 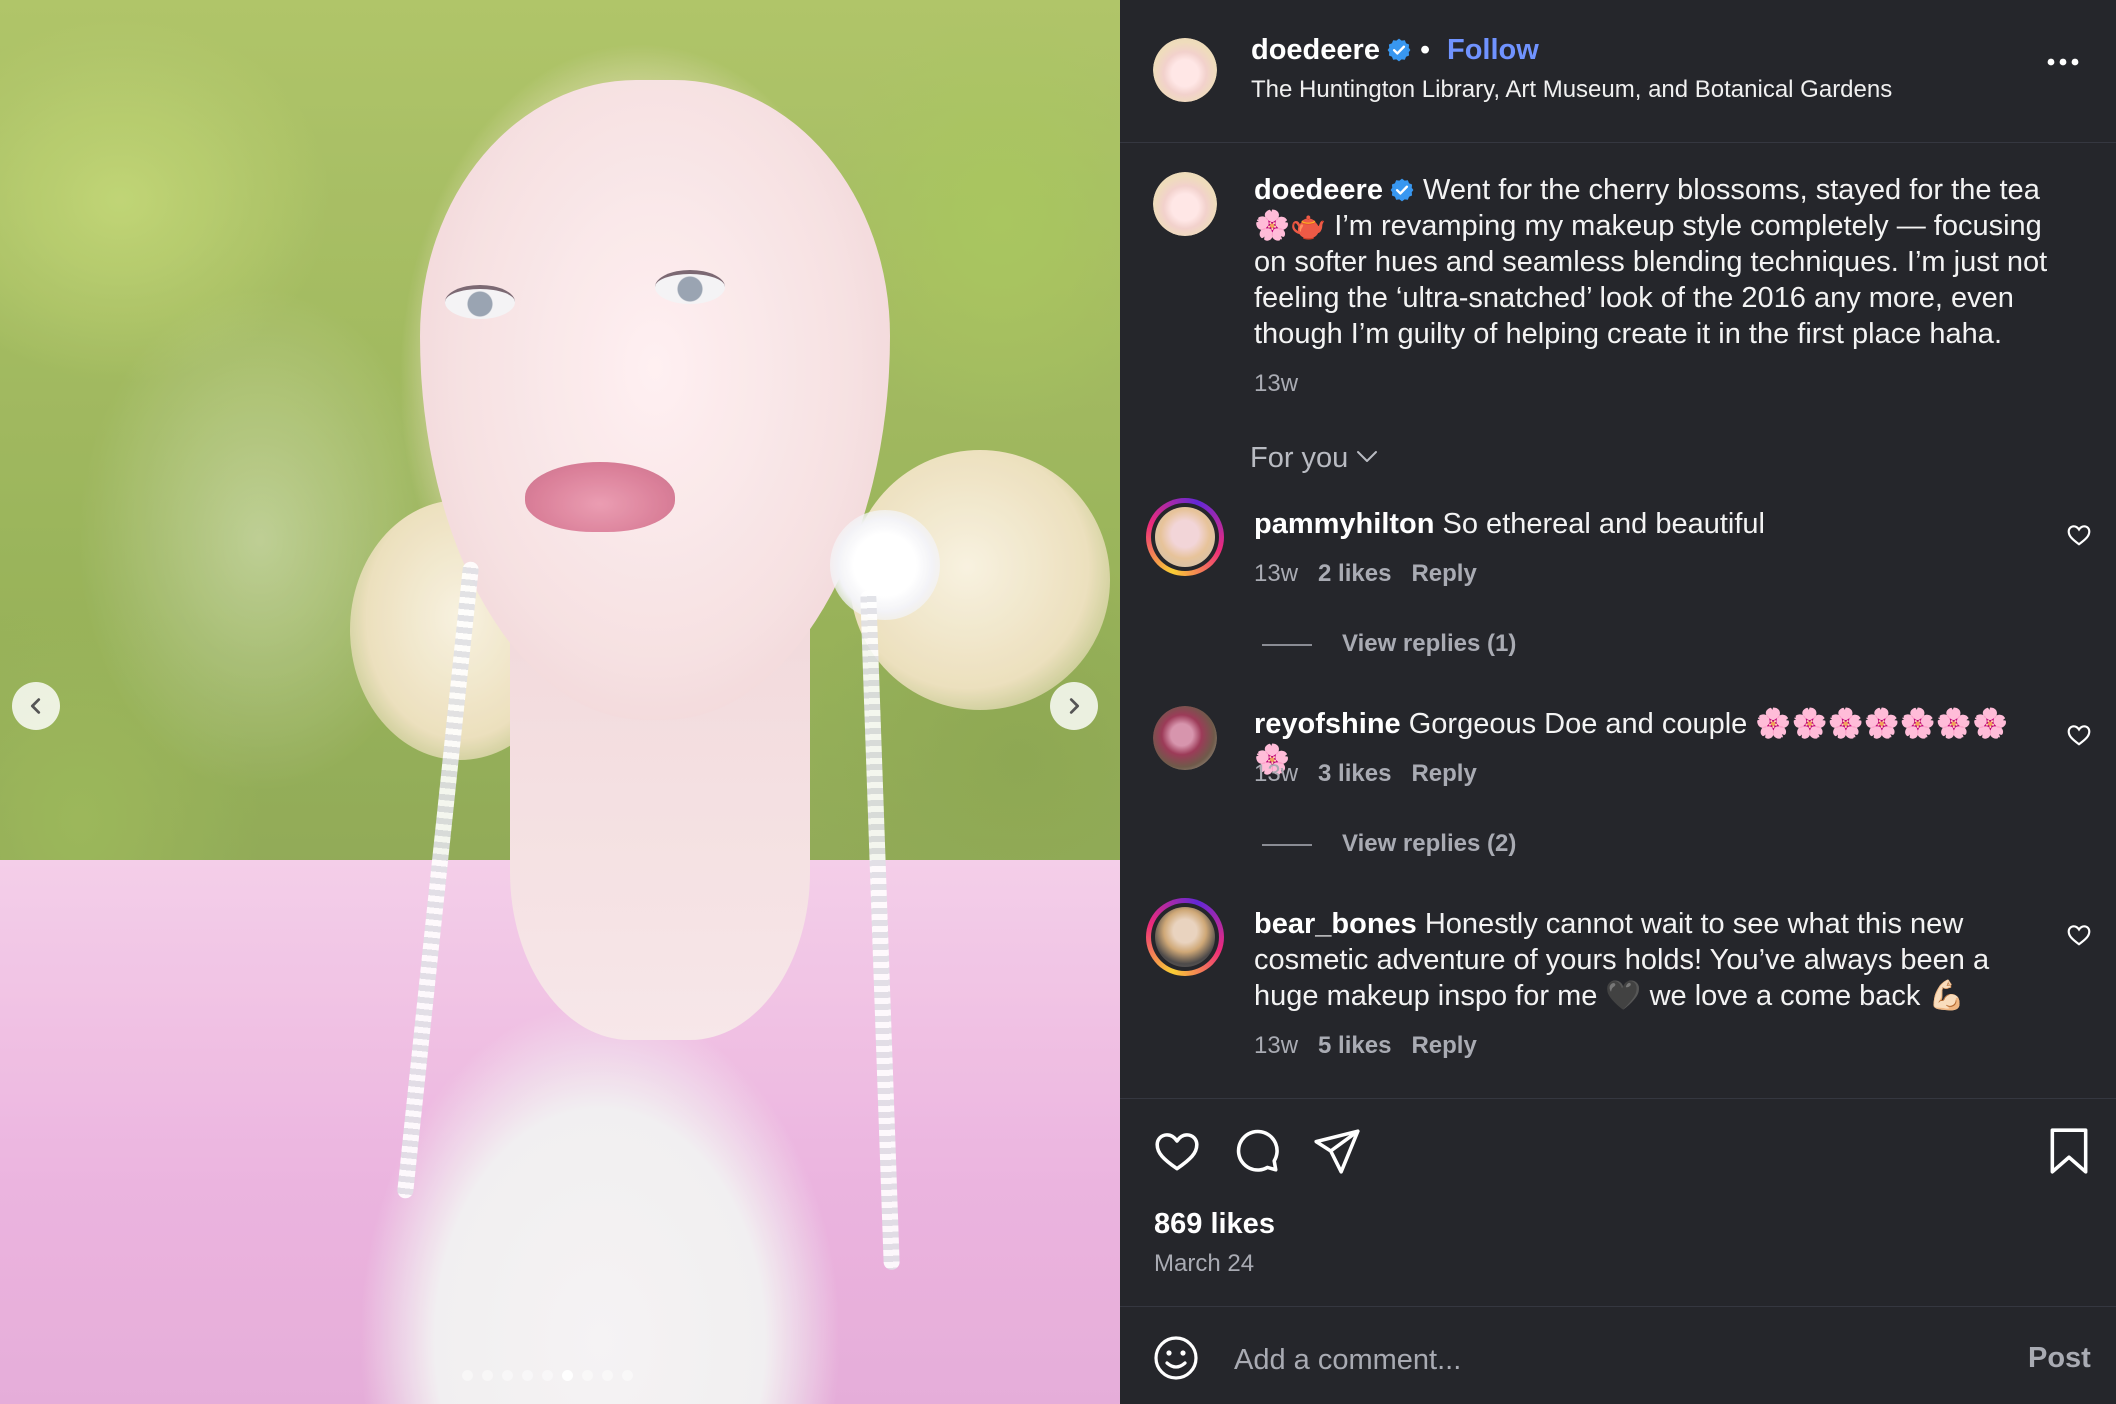 I want to click on sort-label: For you, so click(x=1299, y=458).